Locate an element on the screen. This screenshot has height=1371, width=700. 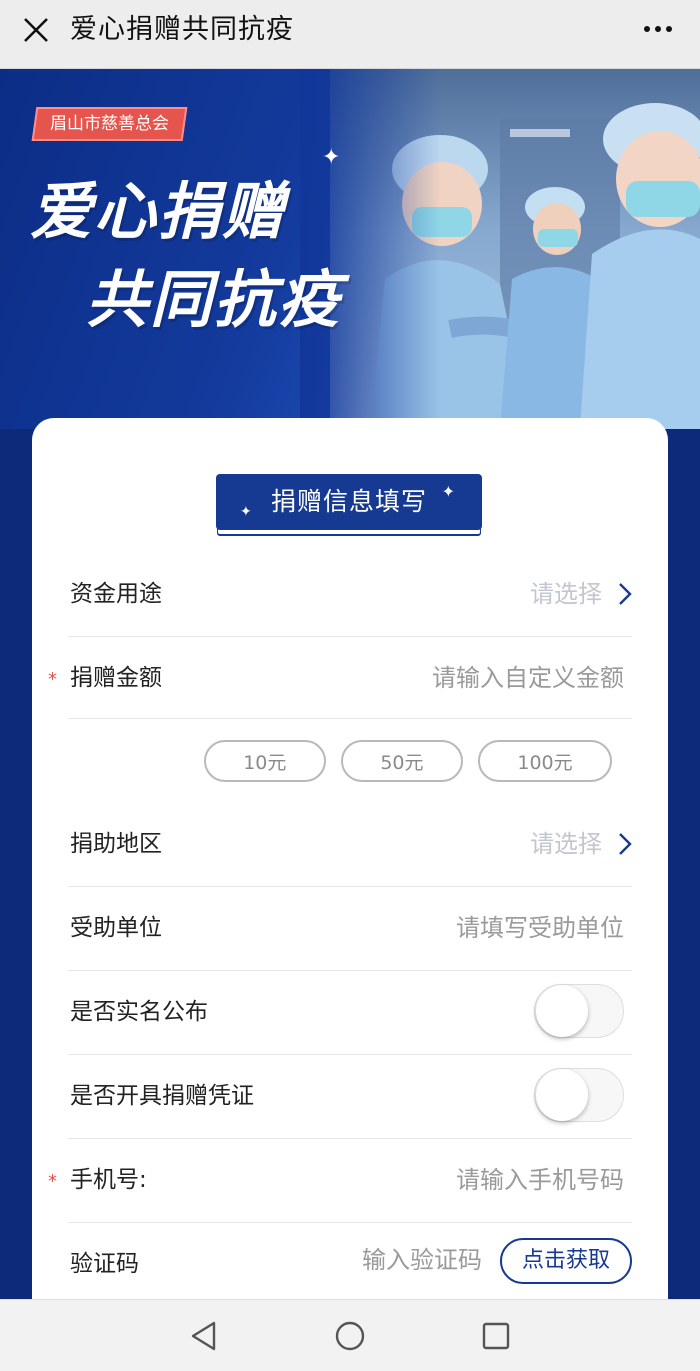
code-label: 验证码 is located at coordinates (104, 1264).